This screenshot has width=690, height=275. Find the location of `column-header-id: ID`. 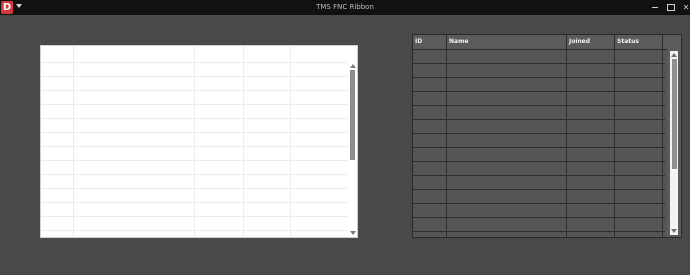

column-header-id: ID is located at coordinates (430, 42).